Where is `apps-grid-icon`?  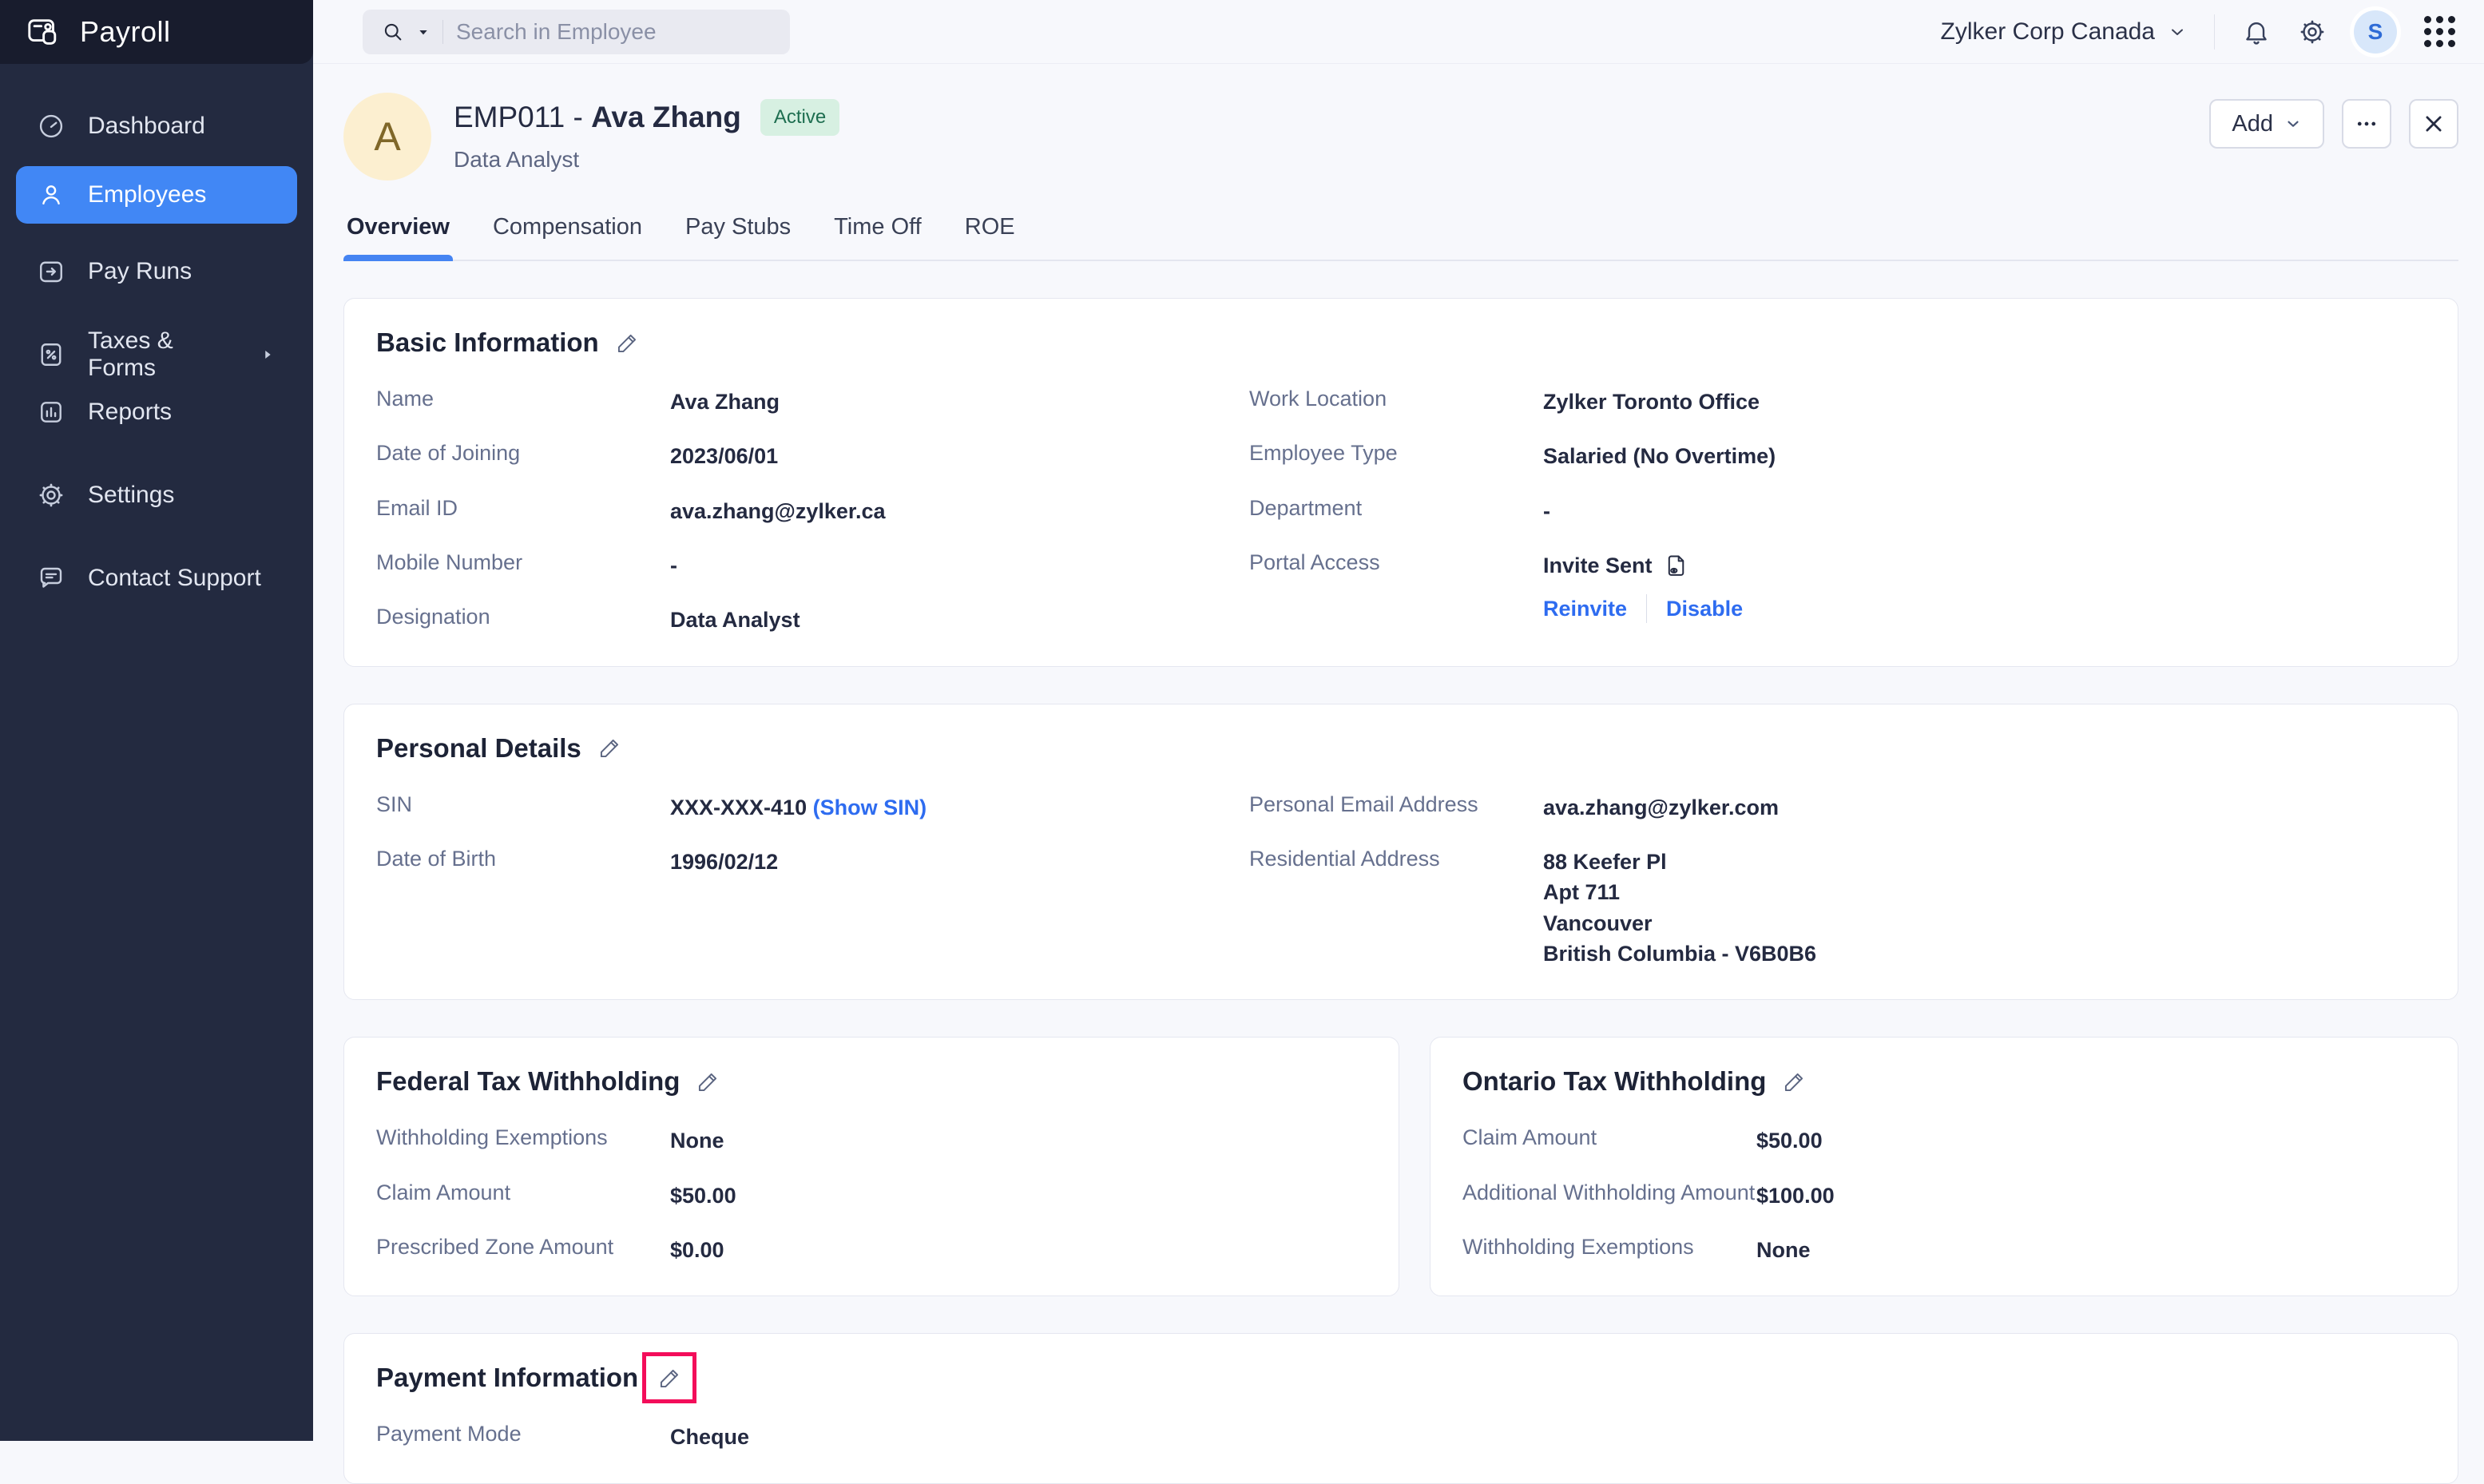 apps-grid-icon is located at coordinates (2439, 31).